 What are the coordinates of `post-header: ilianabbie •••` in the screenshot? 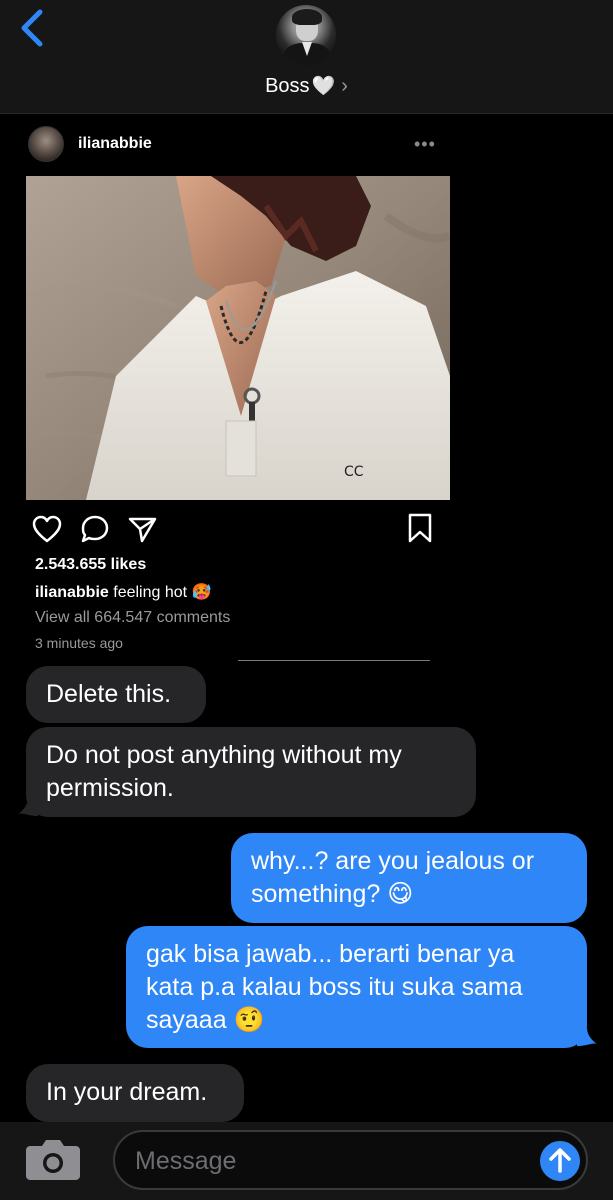 It's located at (233, 144).